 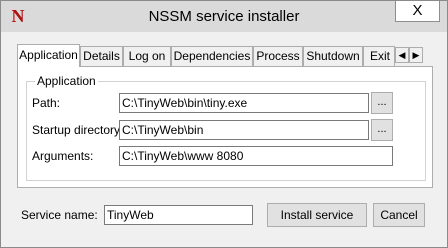 What do you see at coordinates (66, 81) in the screenshot?
I see `application-group-legend: Application` at bounding box center [66, 81].